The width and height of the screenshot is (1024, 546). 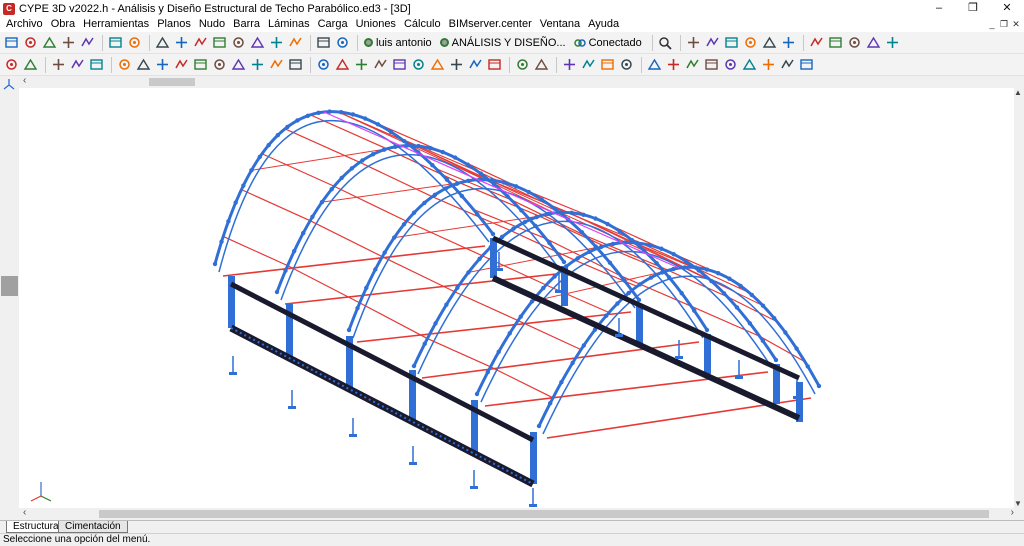 What do you see at coordinates (68, 42) in the screenshot?
I see `grid-icon` at bounding box center [68, 42].